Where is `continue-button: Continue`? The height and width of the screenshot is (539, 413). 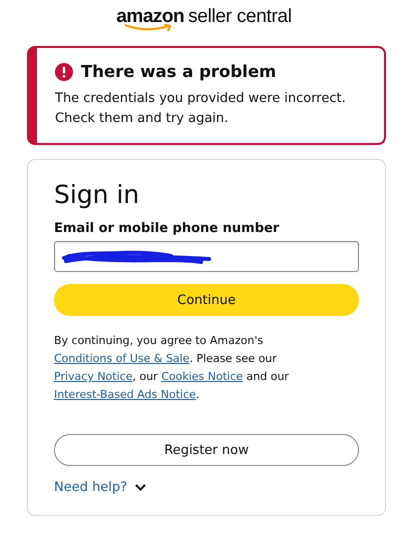
continue-button: Continue is located at coordinates (206, 300).